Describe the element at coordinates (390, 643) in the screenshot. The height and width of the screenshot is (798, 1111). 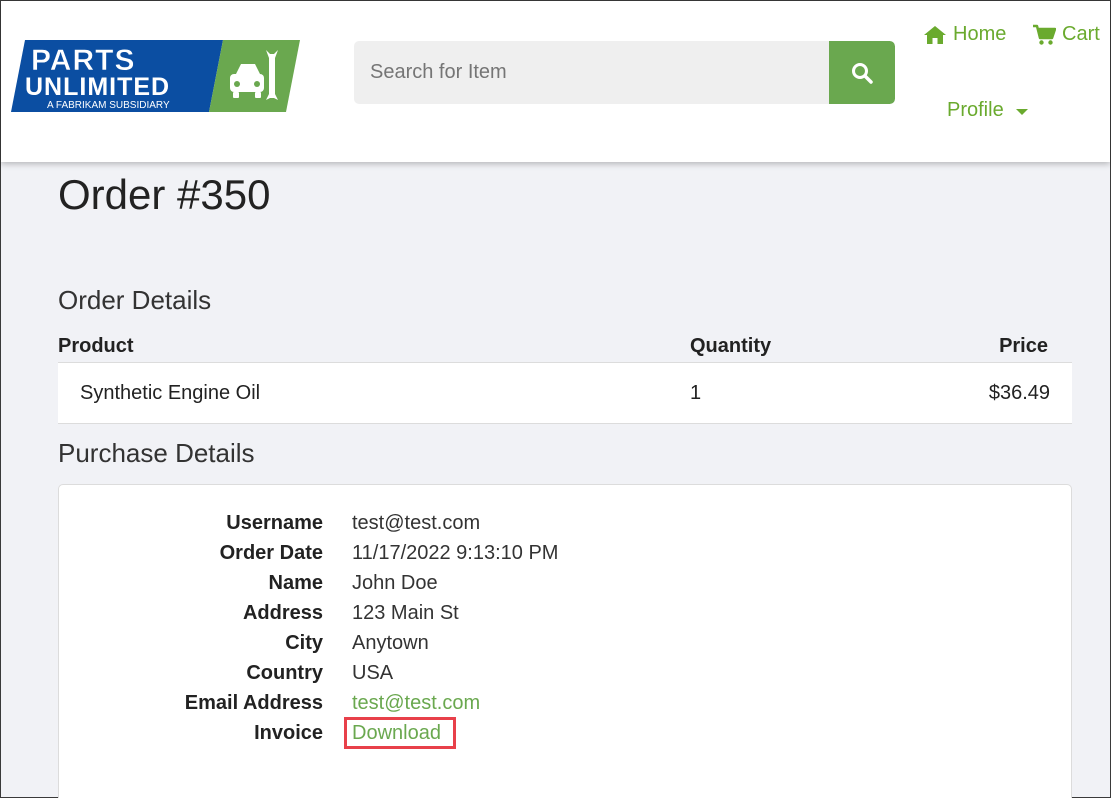
I see `detail-value: Anytown` at that location.